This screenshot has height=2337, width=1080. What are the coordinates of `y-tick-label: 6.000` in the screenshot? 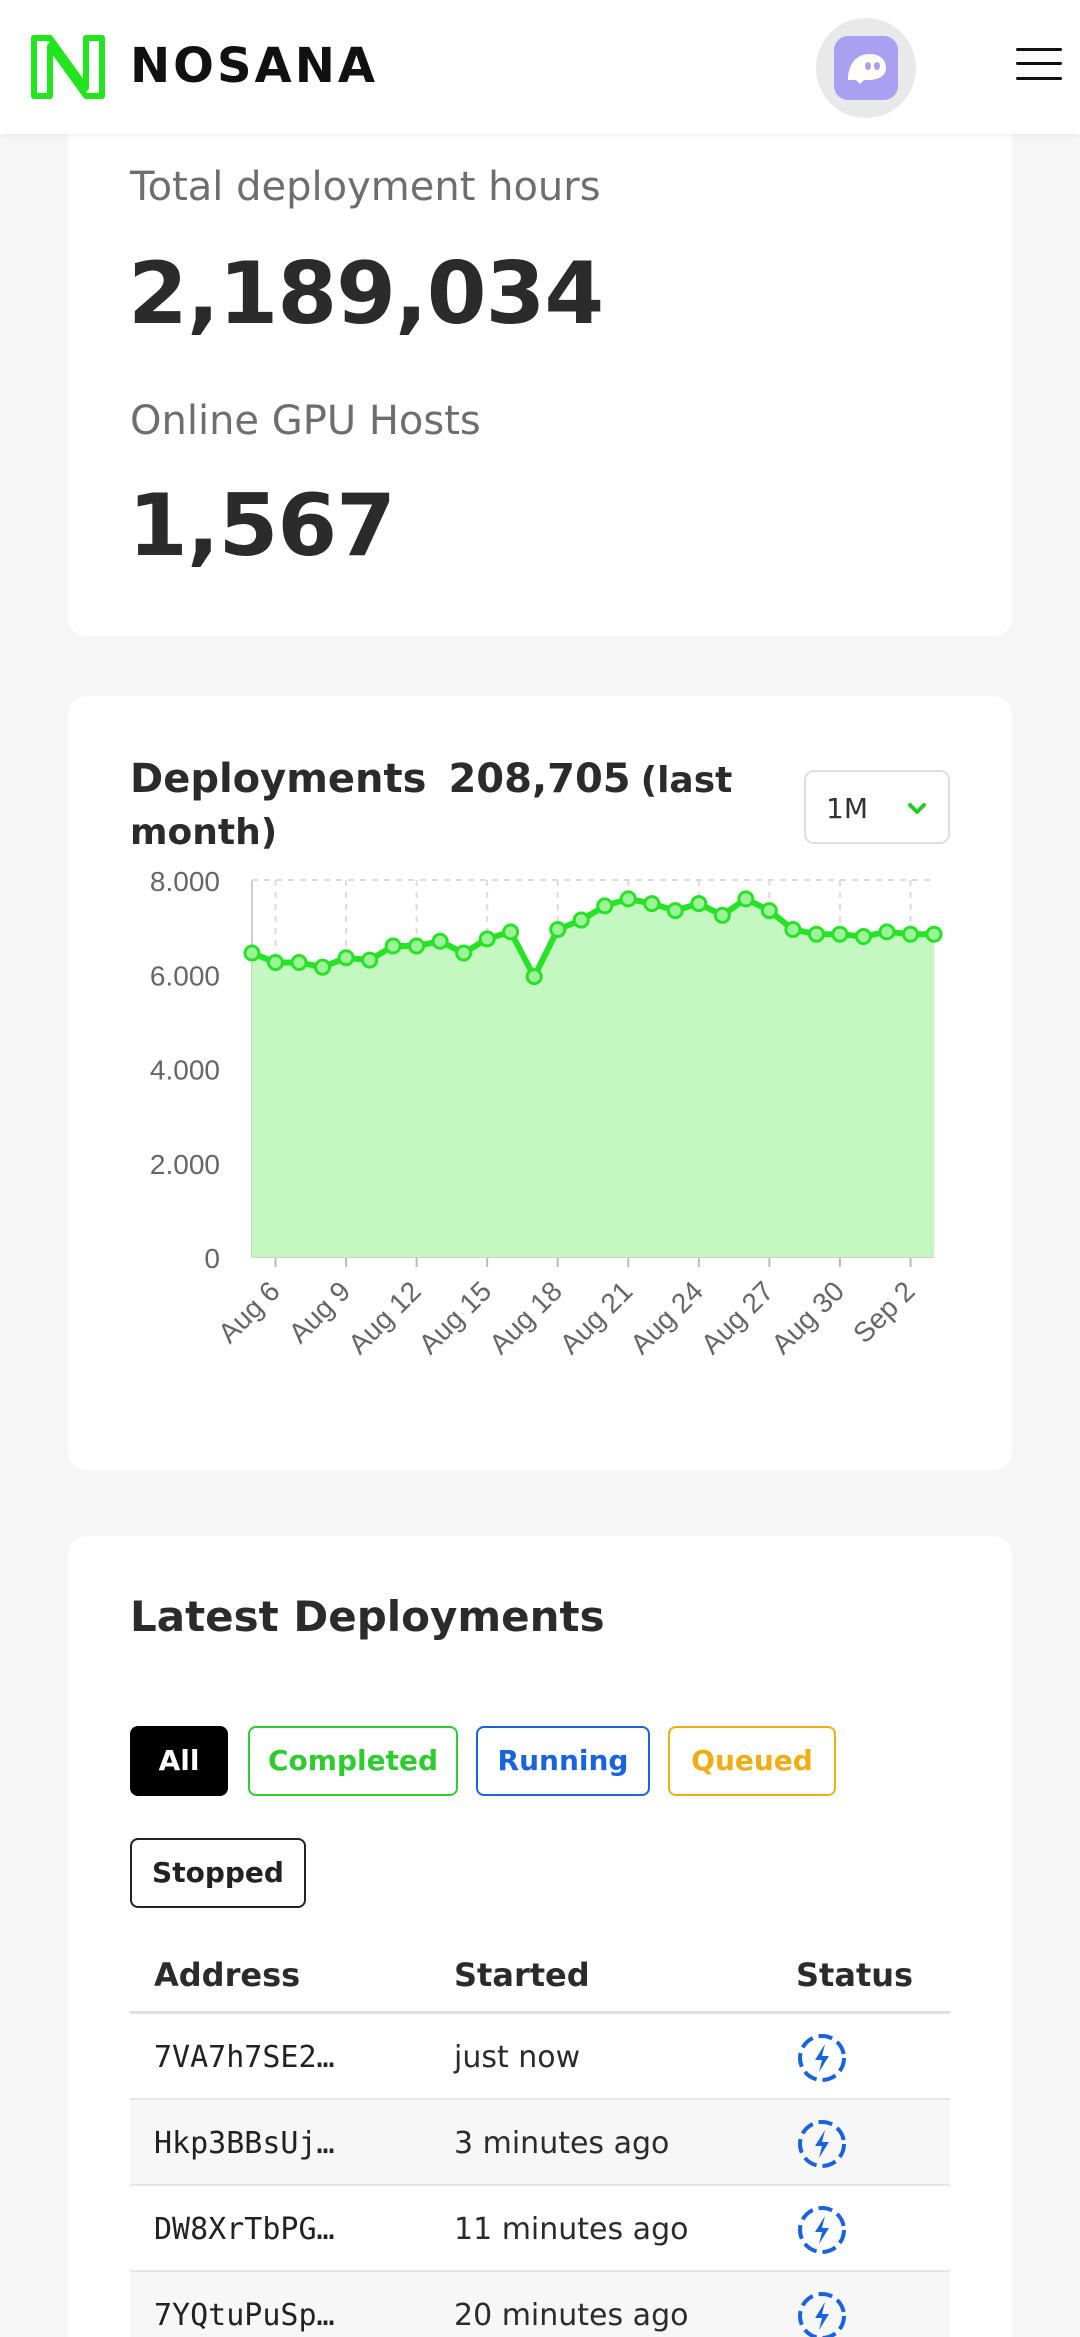 It's located at (185, 975).